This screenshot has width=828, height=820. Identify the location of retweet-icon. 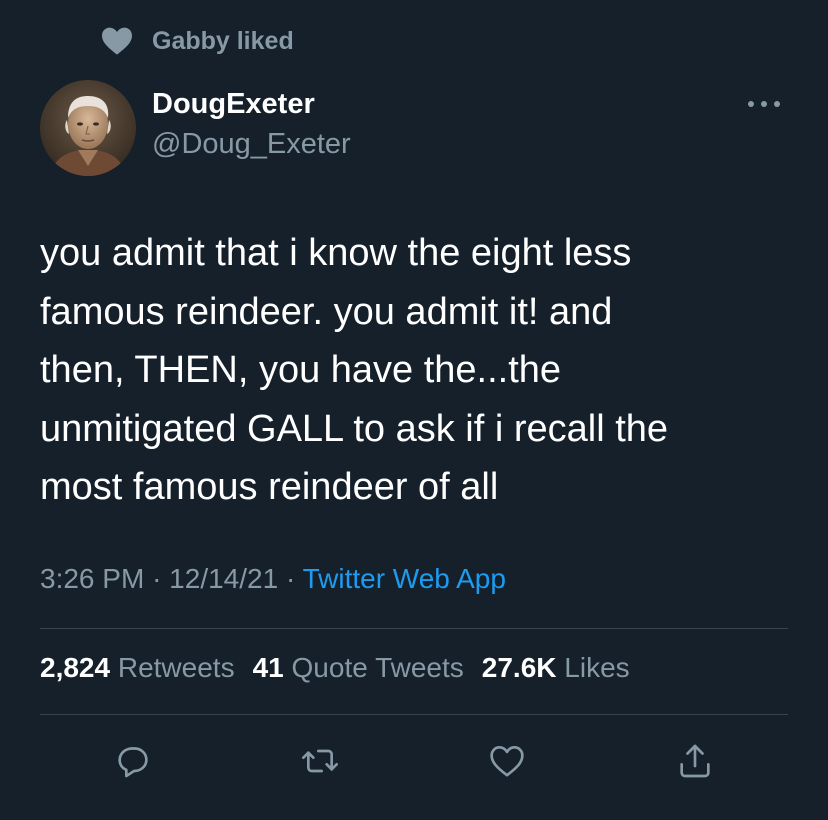
(320, 761).